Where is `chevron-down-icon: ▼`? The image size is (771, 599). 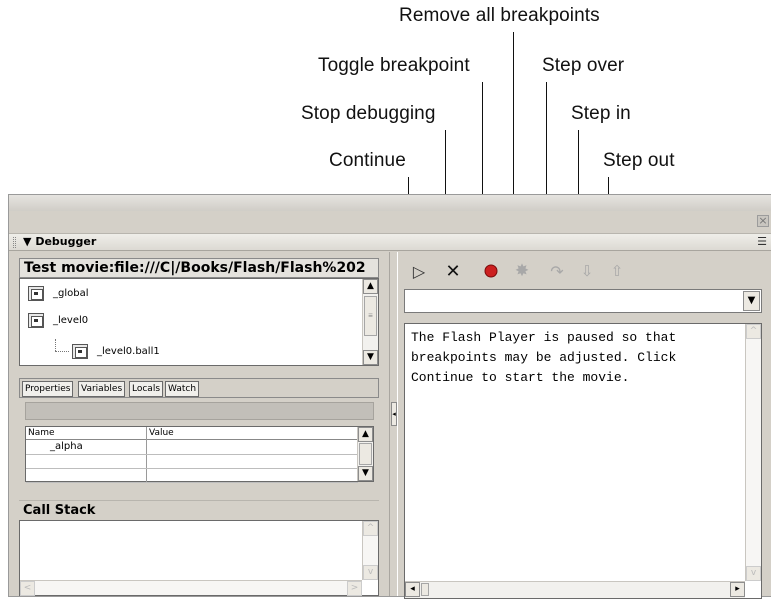
chevron-down-icon: ▼ is located at coordinates (751, 301).